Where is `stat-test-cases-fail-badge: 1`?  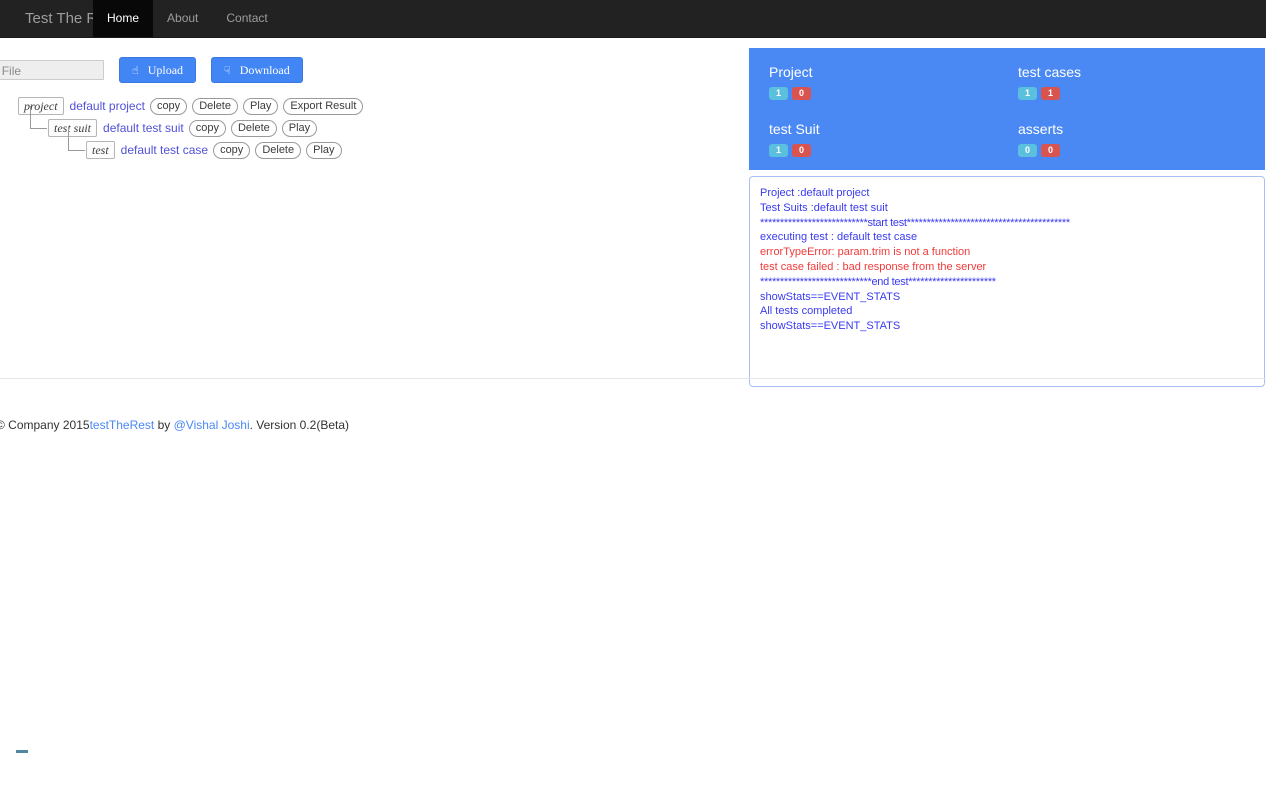 stat-test-cases-fail-badge: 1 is located at coordinates (1050, 93).